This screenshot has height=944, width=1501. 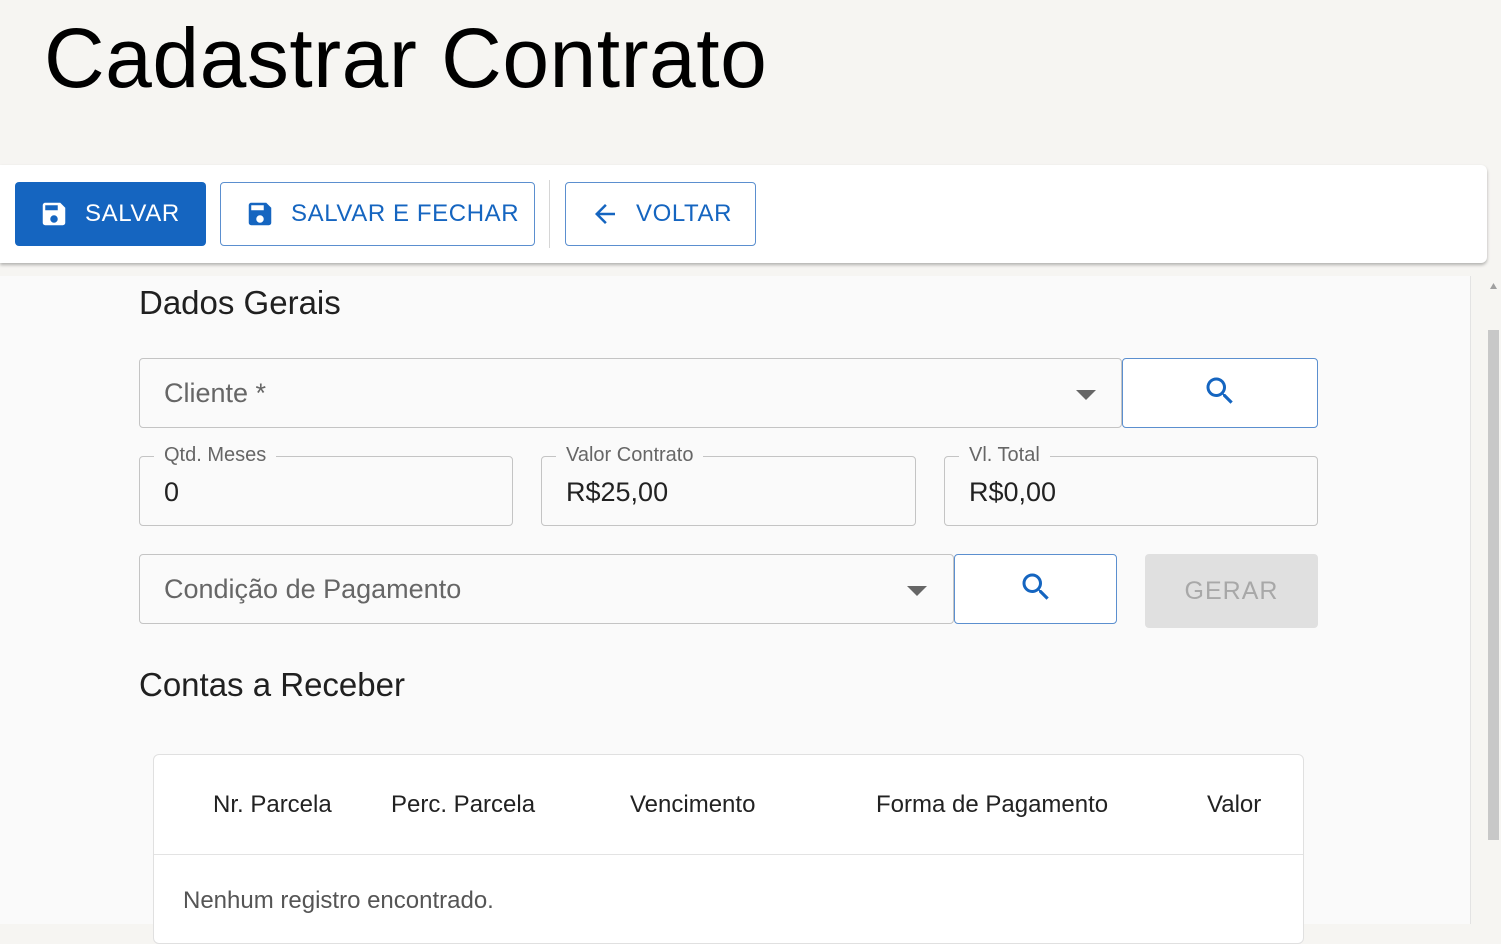 I want to click on empty-message: Nenhum registro encontrado., so click(x=338, y=900).